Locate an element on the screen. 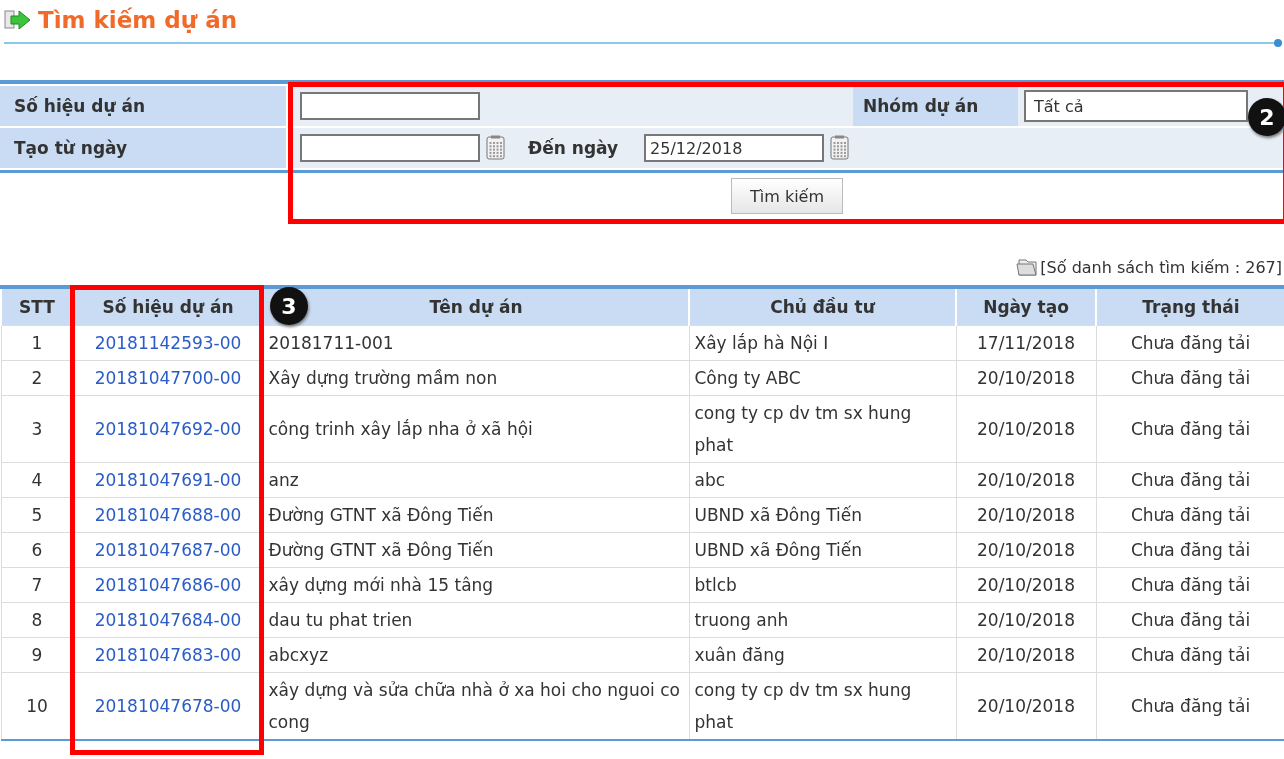 This screenshot has width=1284, height=759. result-count: [Số danh sách tìm kiếm : 267] is located at coordinates (1161, 267).